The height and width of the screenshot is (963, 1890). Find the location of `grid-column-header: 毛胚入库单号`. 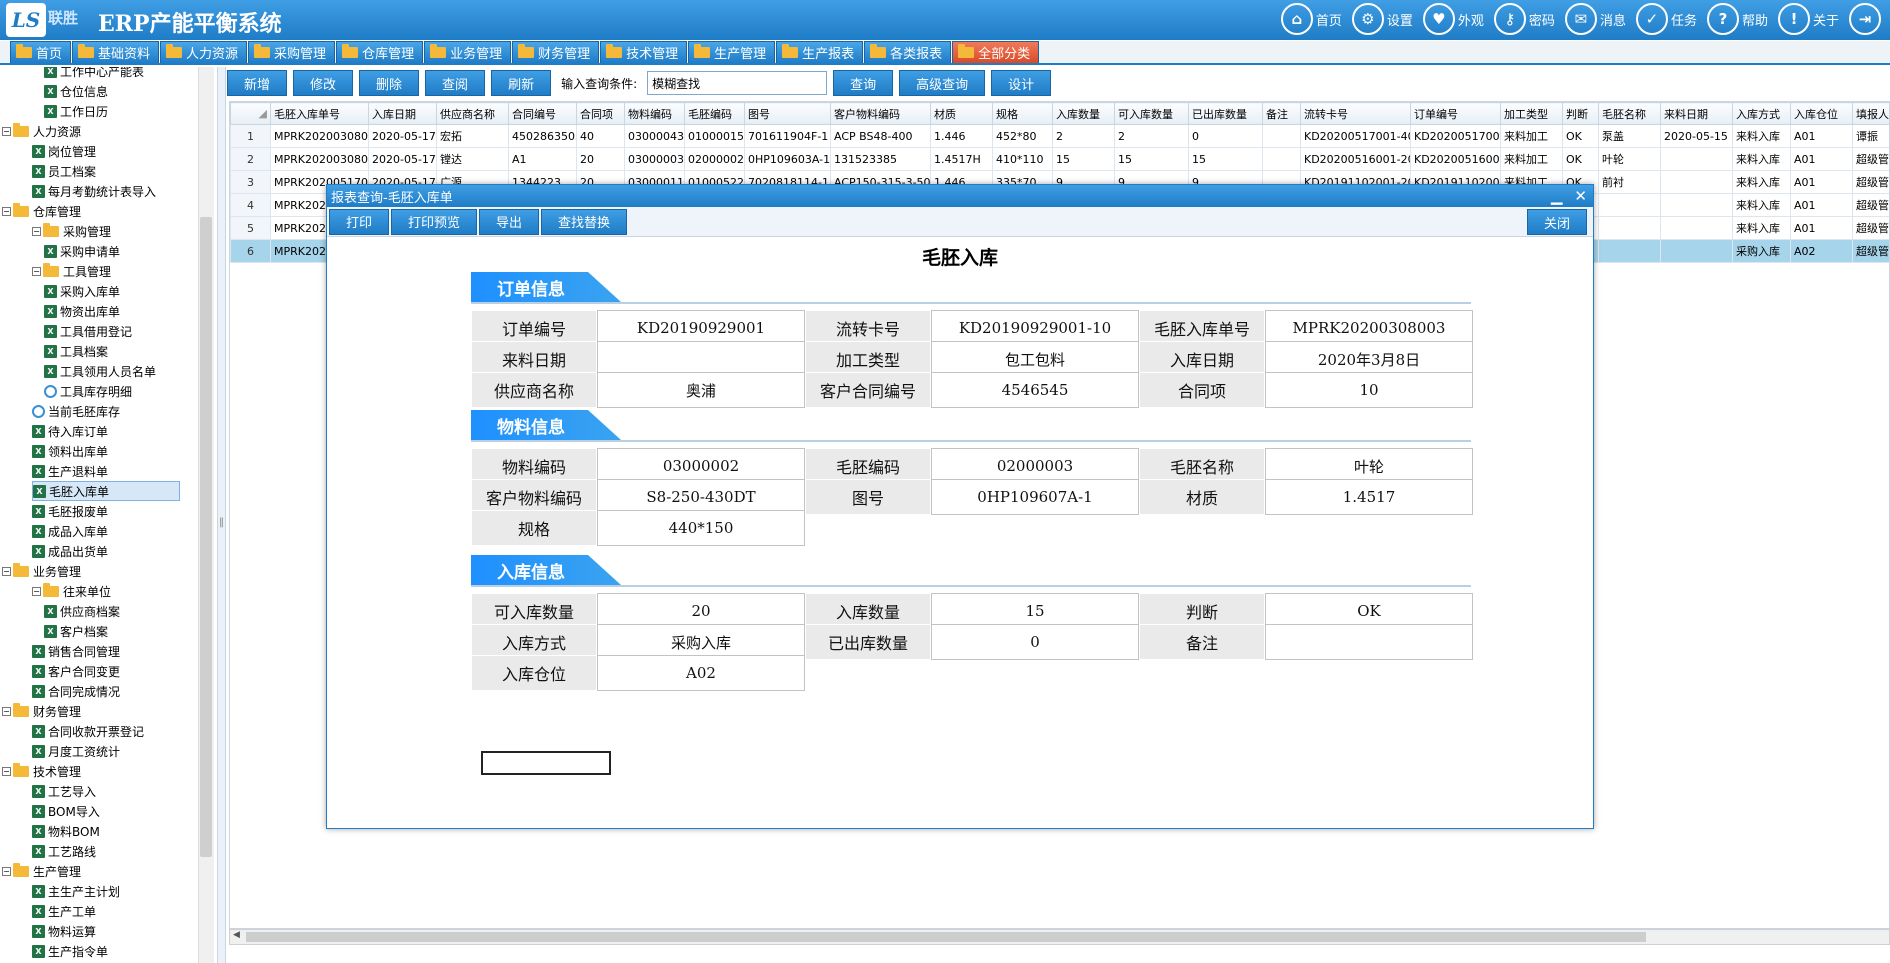

grid-column-header: 毛胚入库单号 is located at coordinates (319, 113).